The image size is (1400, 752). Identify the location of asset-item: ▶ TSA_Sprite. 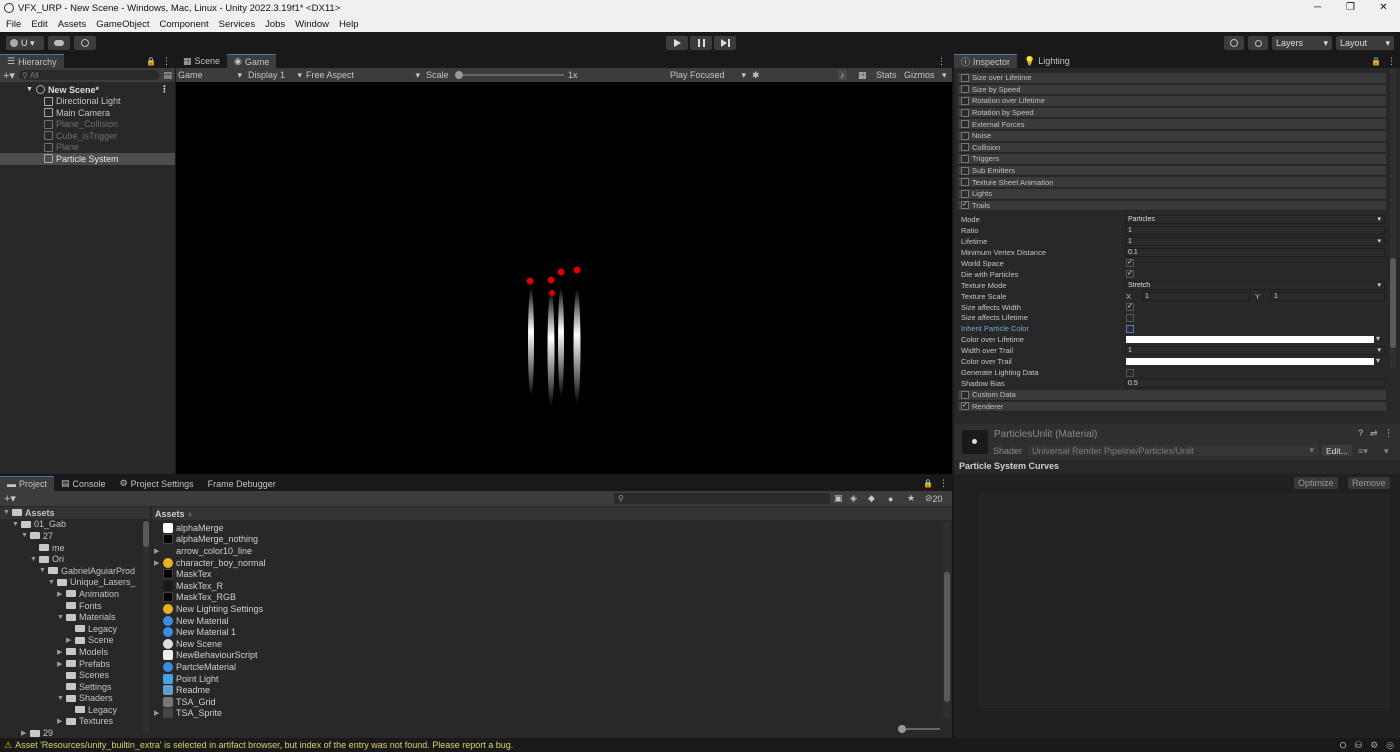
(544, 714).